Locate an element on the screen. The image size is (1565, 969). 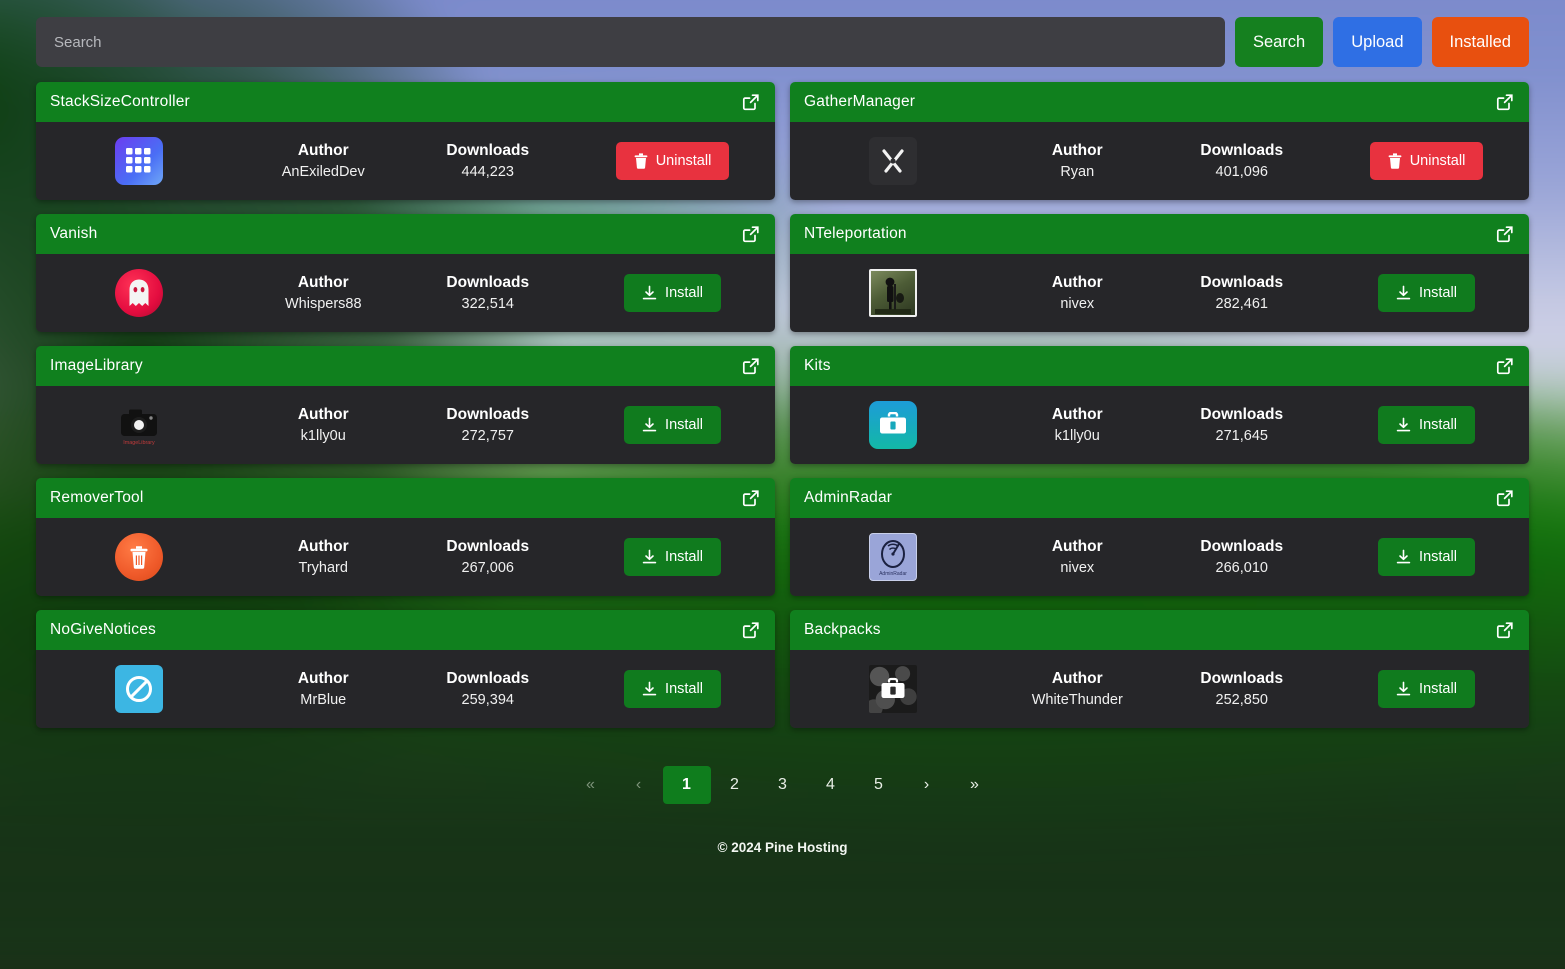
trash-circle-icon is located at coordinates (138, 557).